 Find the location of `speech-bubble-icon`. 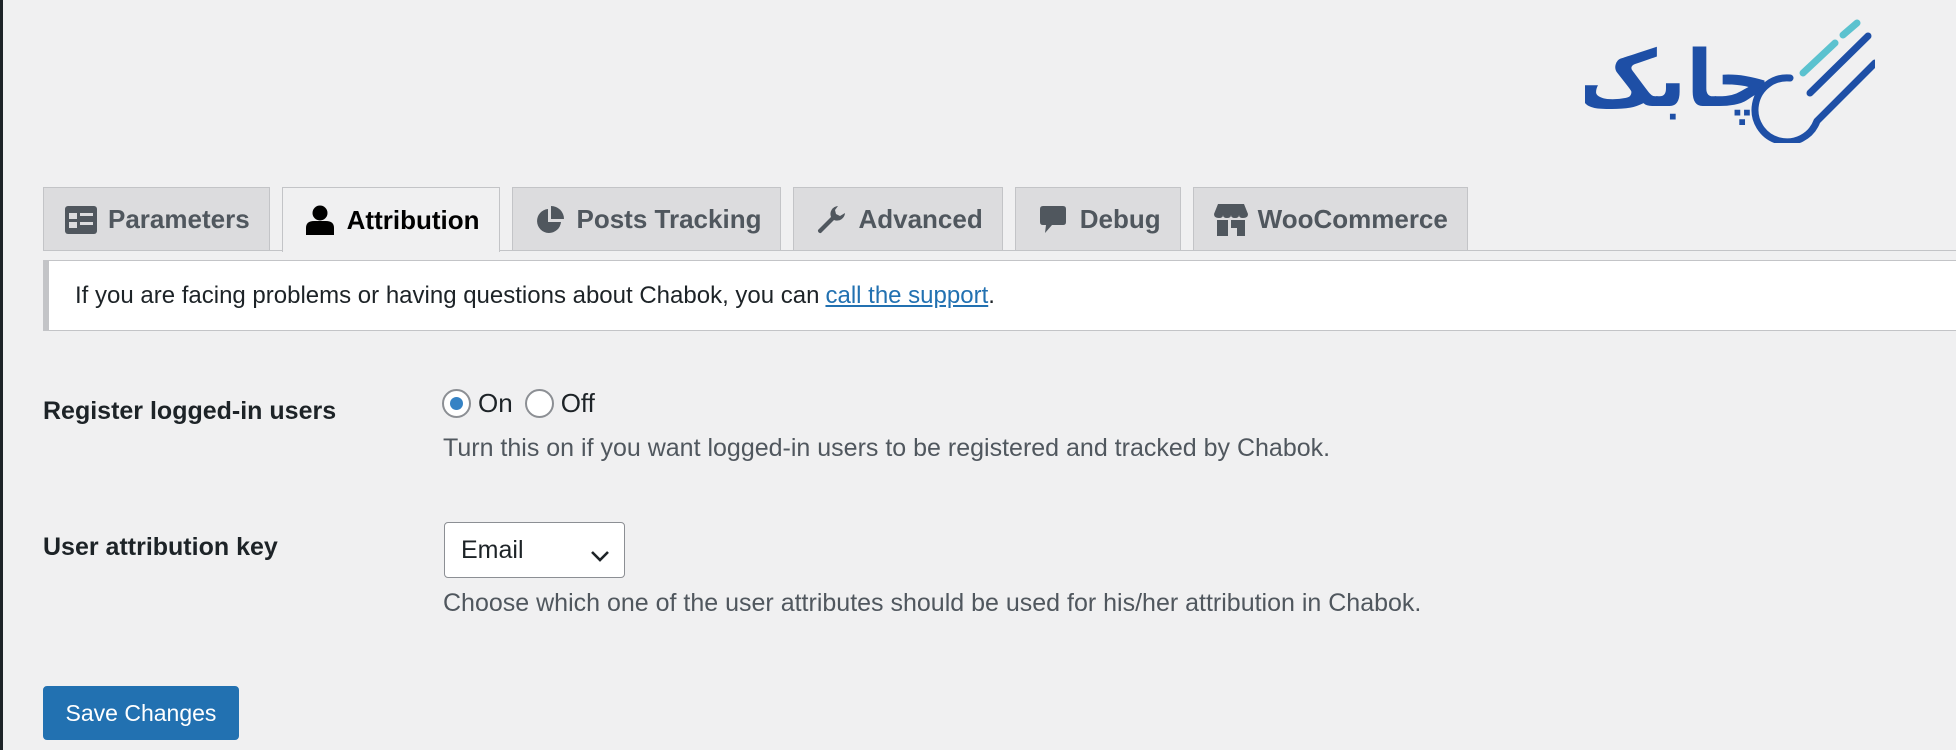

speech-bubble-icon is located at coordinates (1053, 220).